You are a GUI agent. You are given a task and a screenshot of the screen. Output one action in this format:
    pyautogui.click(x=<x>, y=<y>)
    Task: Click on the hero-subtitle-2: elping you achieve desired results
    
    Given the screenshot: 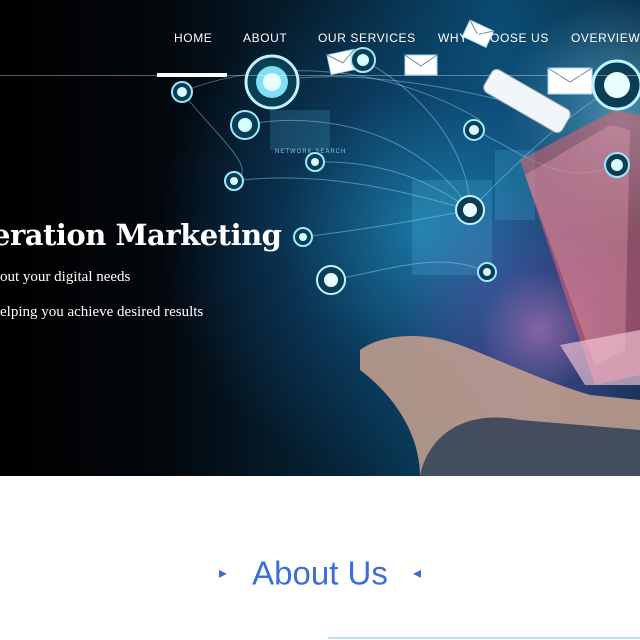 What is the action you would take?
    pyautogui.click(x=102, y=312)
    